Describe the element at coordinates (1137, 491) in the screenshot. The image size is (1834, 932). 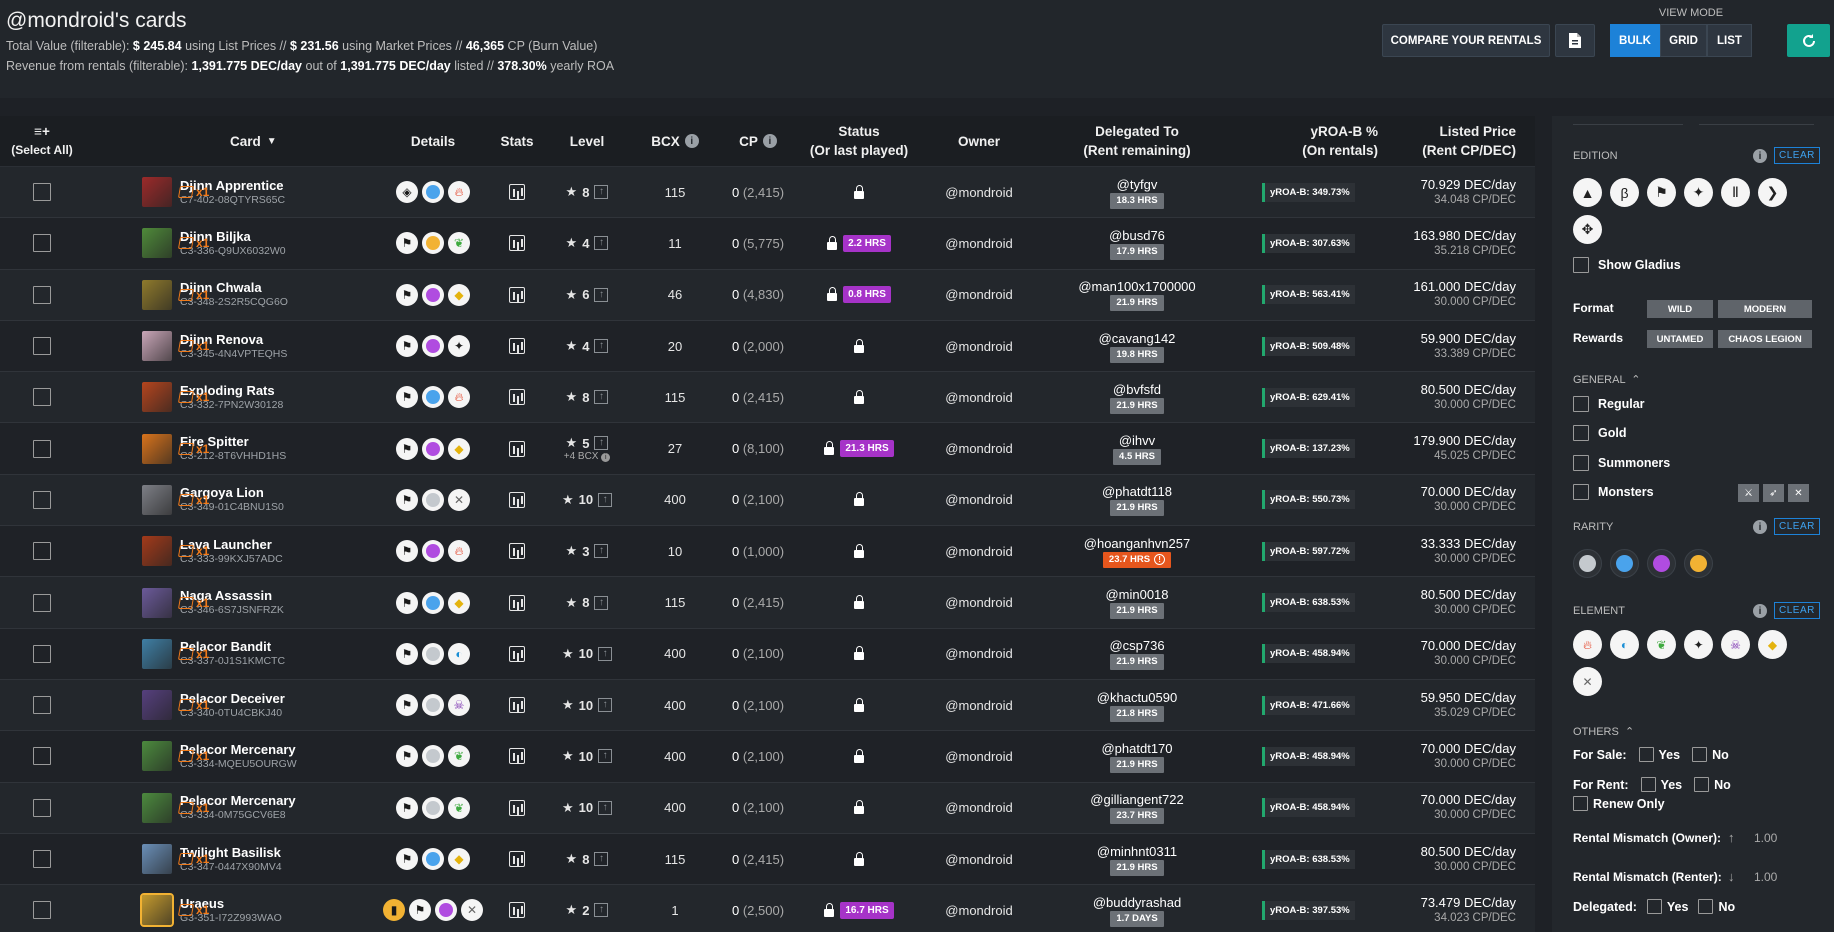
I see `delegated-player: @phatdt118` at that location.